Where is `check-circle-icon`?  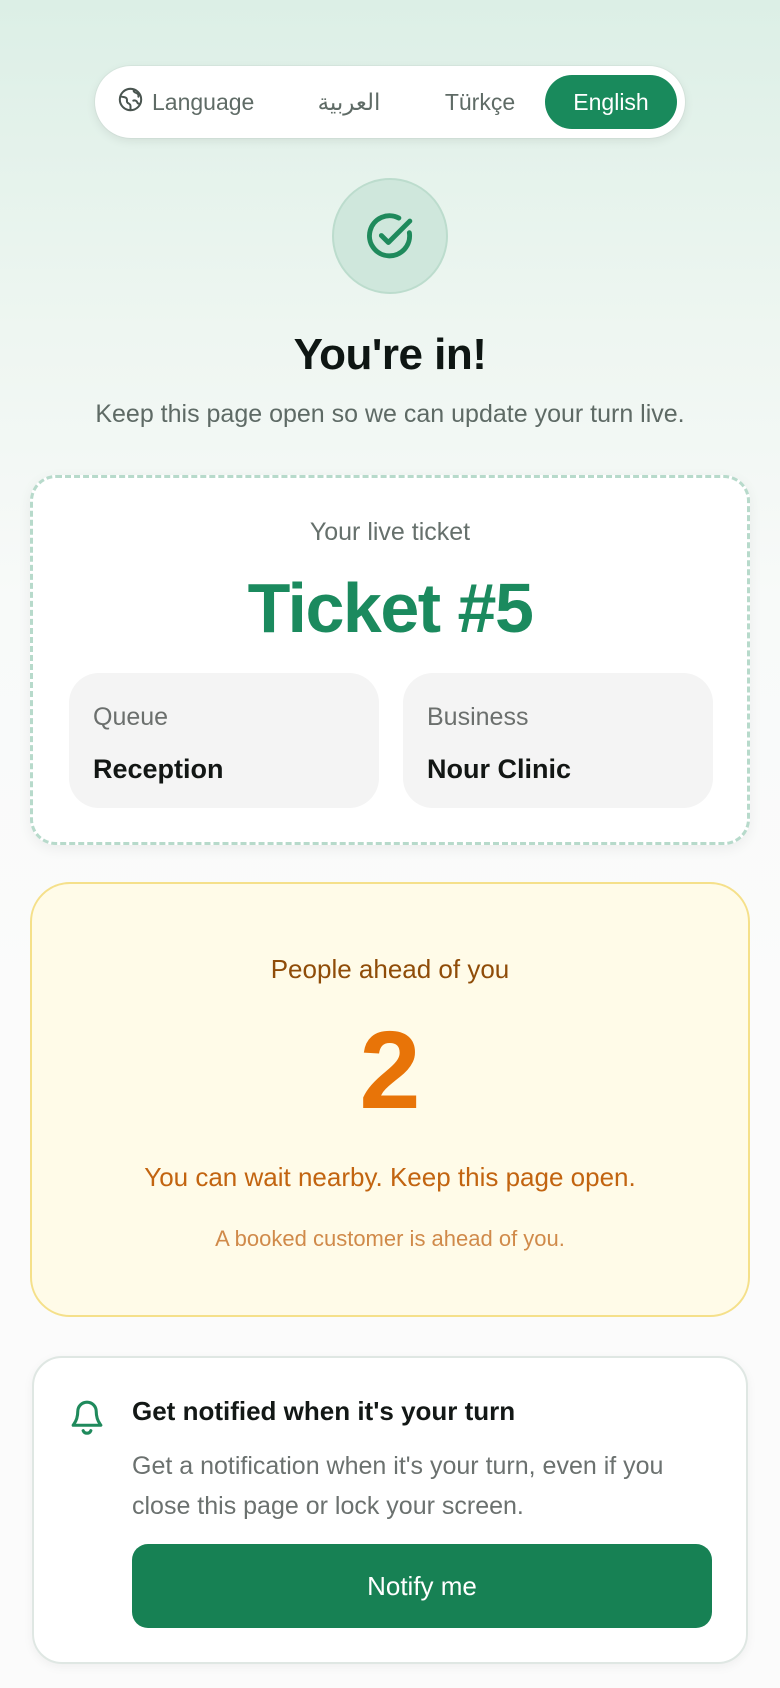
check-circle-icon is located at coordinates (390, 236).